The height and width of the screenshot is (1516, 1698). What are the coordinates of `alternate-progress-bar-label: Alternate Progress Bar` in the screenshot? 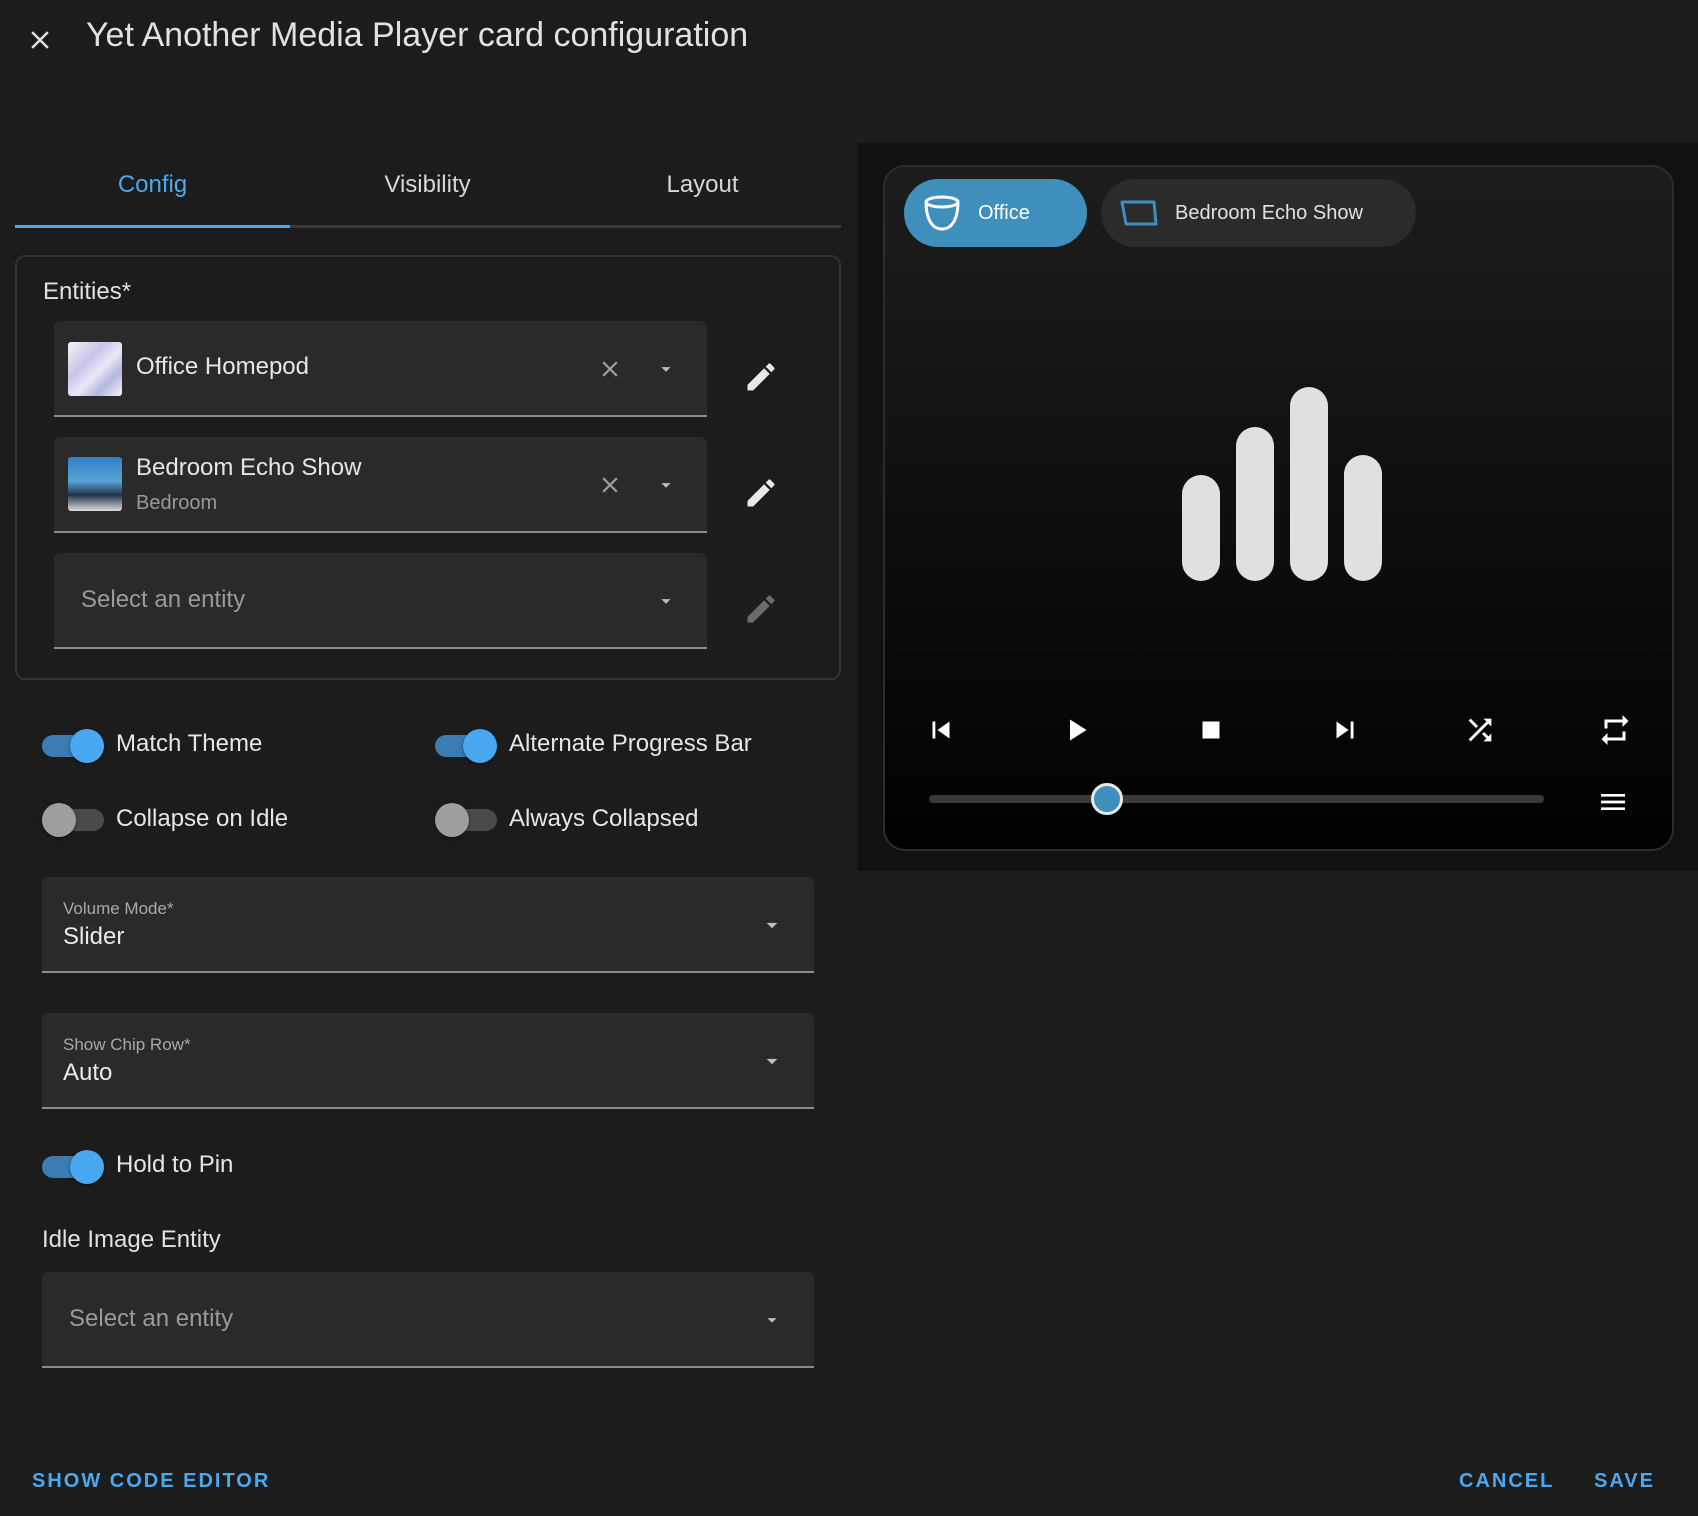 It's located at (630, 743).